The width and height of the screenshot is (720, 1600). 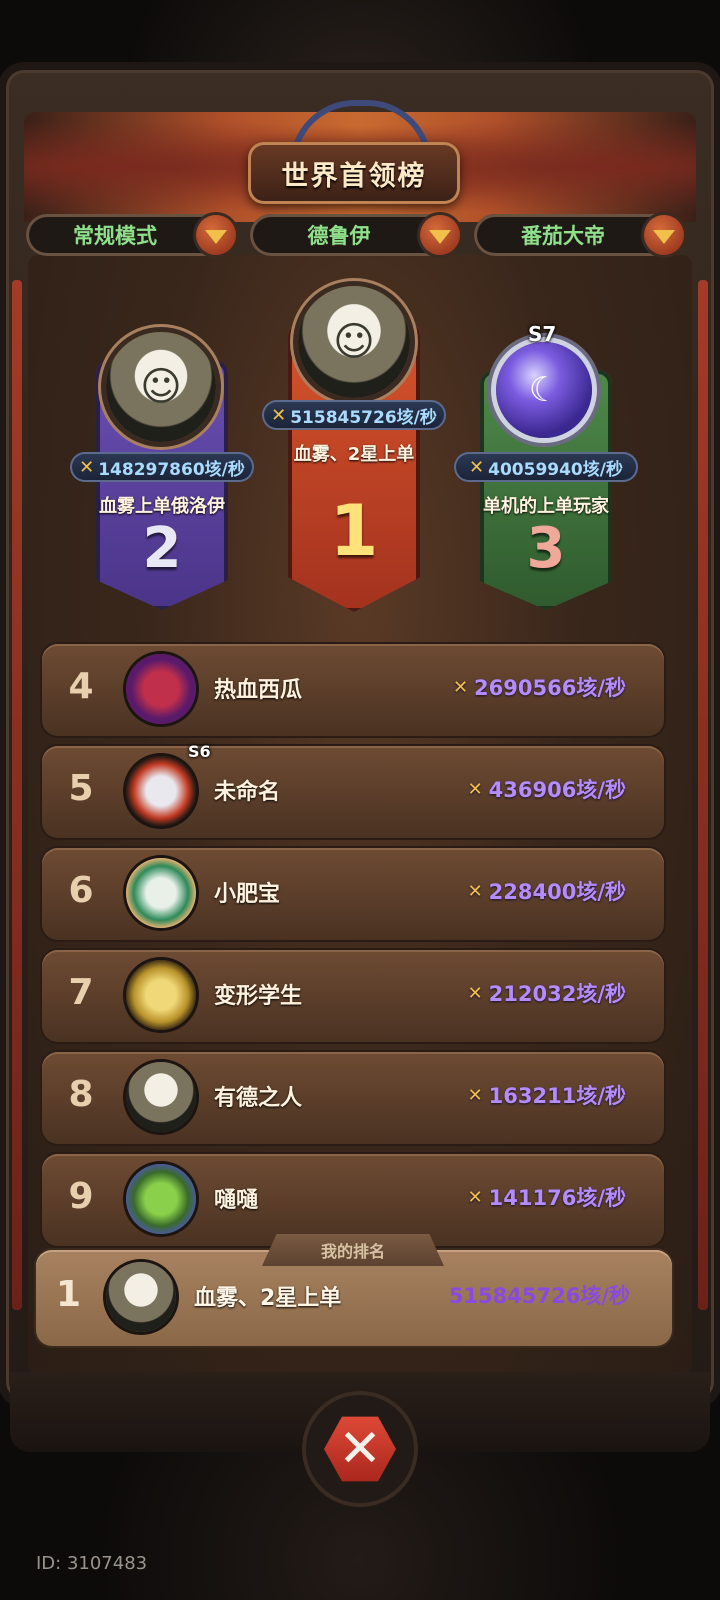 What do you see at coordinates (81, 686) in the screenshot?
I see `list-rank: 4` at bounding box center [81, 686].